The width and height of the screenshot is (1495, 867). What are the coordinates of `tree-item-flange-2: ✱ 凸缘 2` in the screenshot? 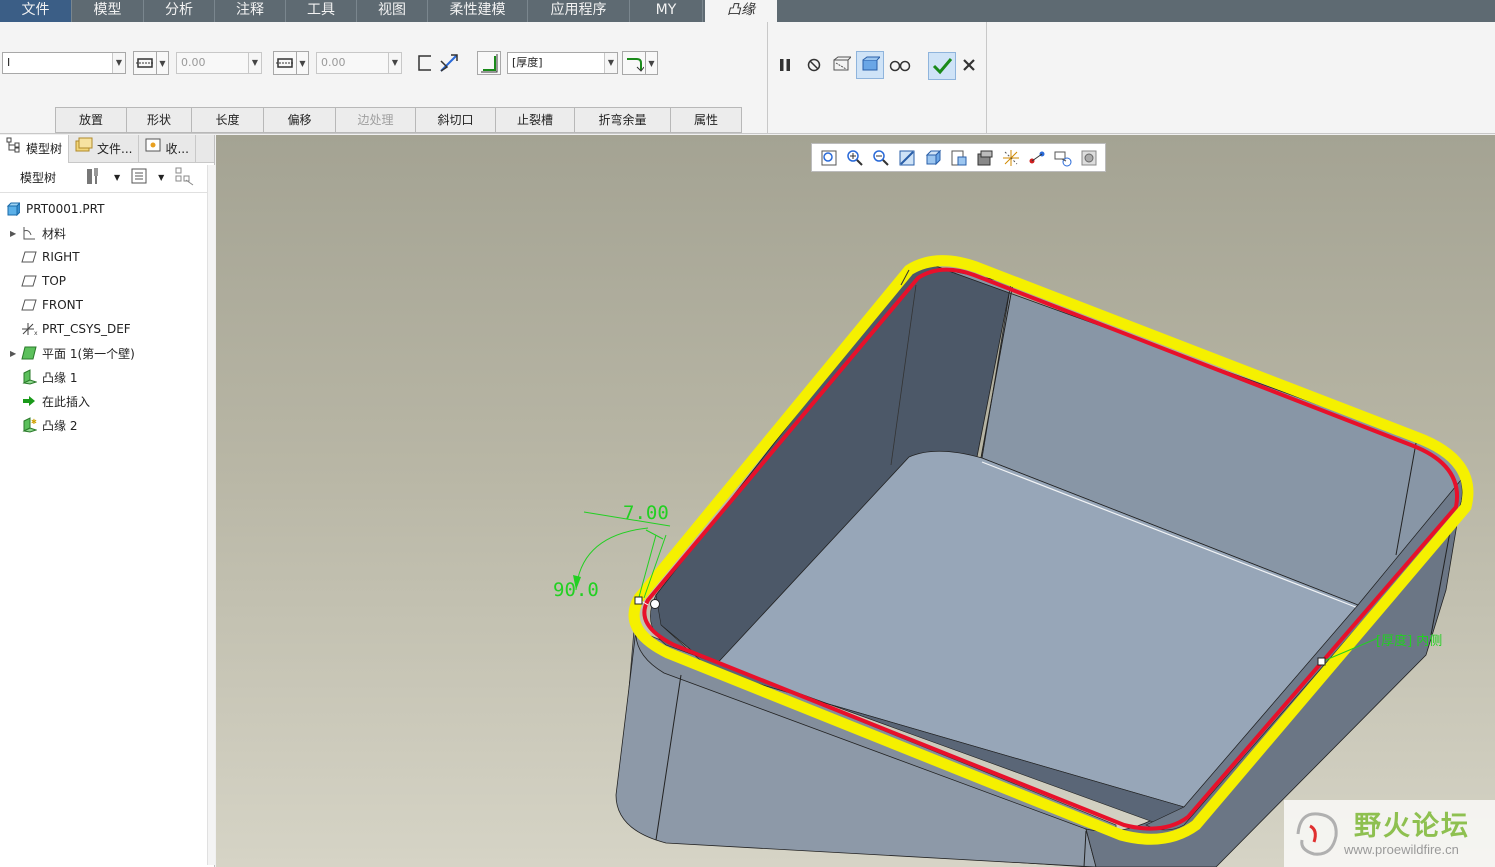 It's located at (107, 425).